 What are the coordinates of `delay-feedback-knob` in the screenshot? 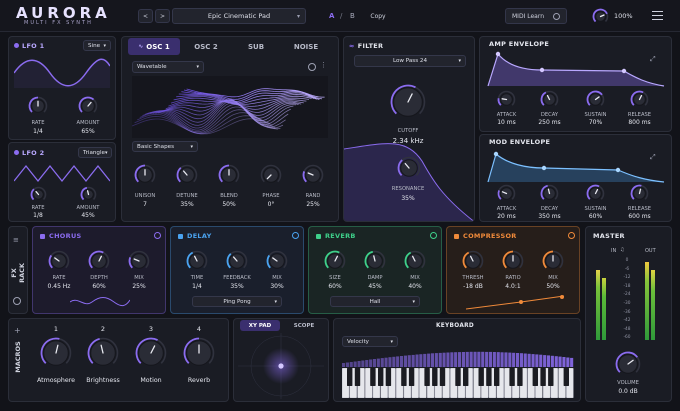 It's located at (237, 261).